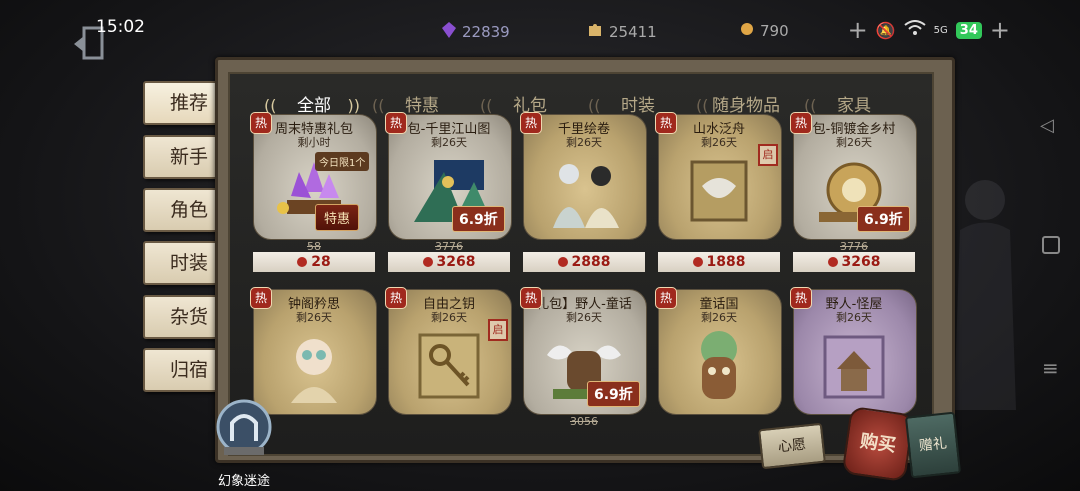 This screenshot has height=491, width=1080. I want to click on android-nav-bar: ◁ ≡, so click(1050, 275).